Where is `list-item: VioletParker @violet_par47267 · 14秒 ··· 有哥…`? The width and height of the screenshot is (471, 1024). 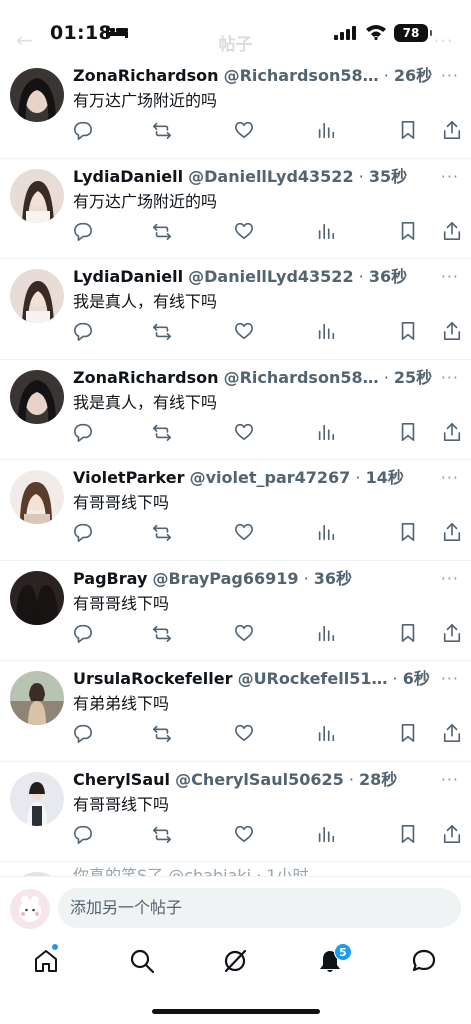 list-item: VioletParker @violet_par47267 · 14秒 ··· 有哥… is located at coordinates (235, 510).